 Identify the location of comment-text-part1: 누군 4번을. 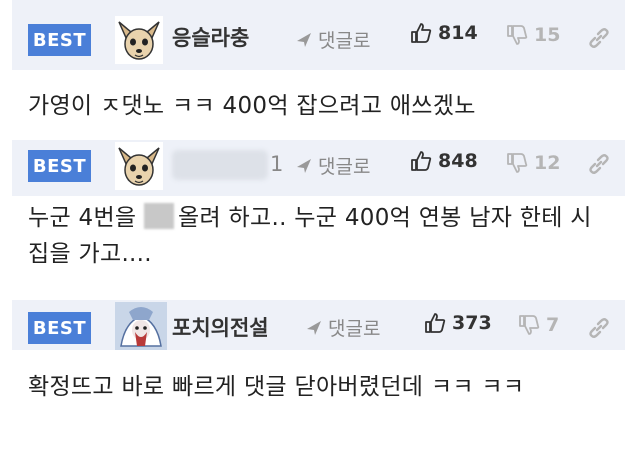
(82, 218).